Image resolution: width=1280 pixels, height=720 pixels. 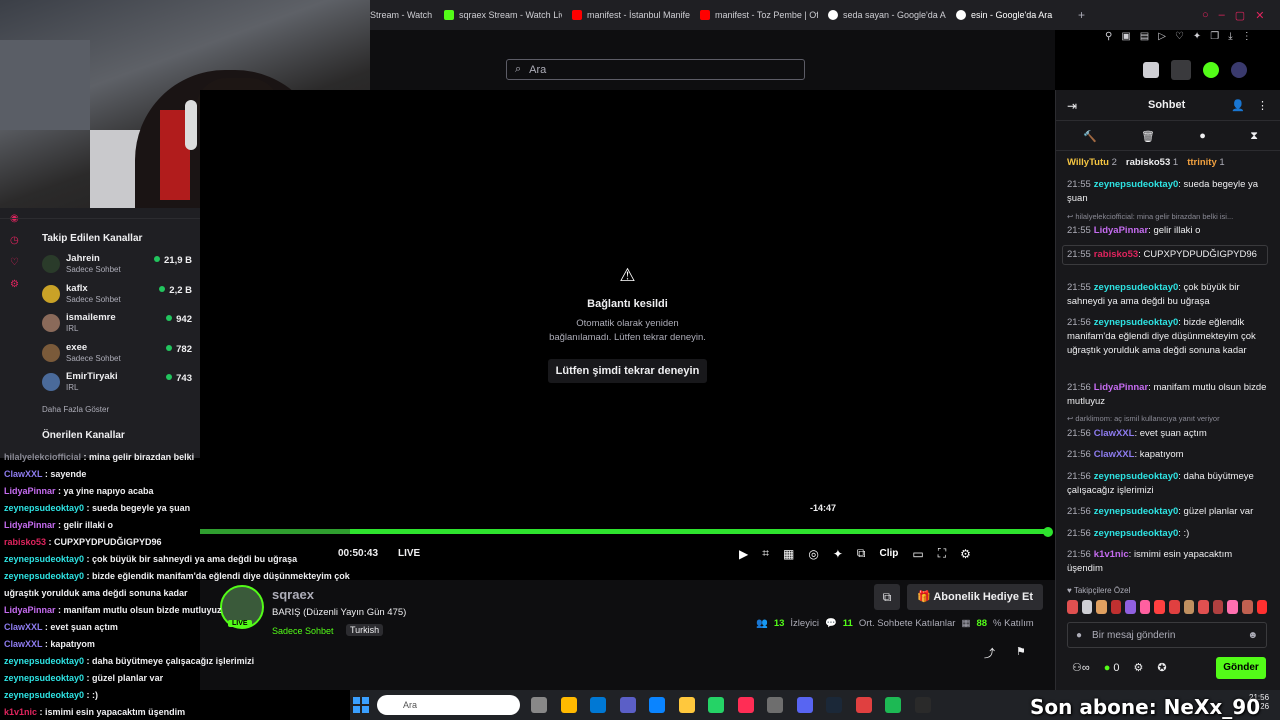 What do you see at coordinates (917, 554) in the screenshot?
I see `theater-icon: ▭` at bounding box center [917, 554].